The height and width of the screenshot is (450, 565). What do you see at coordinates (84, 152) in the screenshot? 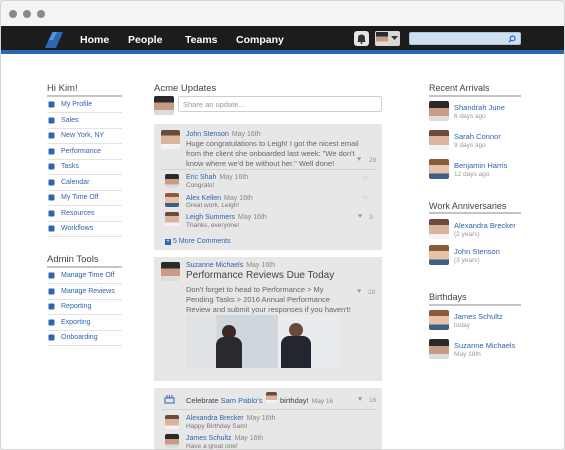
I see `sidebar-item-performance: Performance` at bounding box center [84, 152].